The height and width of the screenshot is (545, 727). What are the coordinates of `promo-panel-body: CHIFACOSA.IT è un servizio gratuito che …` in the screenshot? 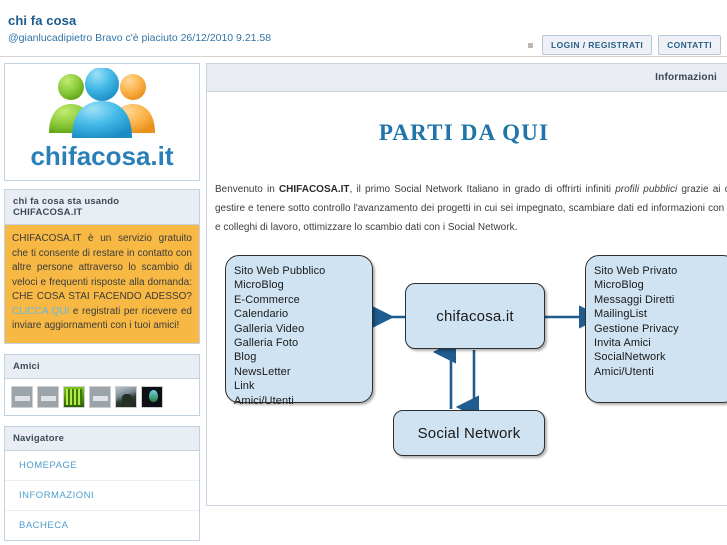 It's located at (102, 284).